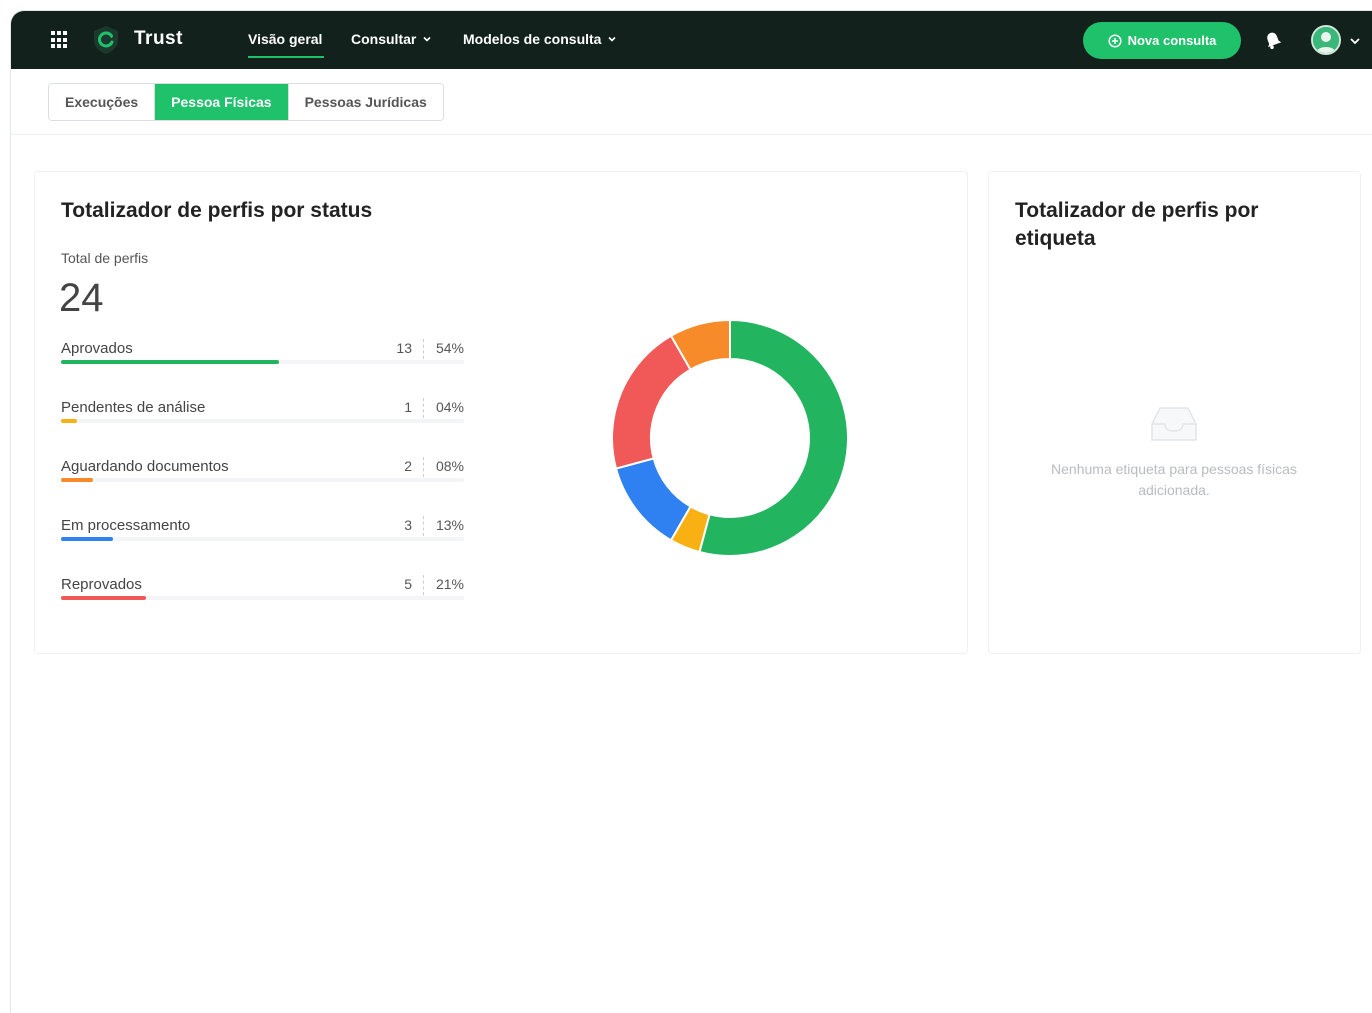 The height and width of the screenshot is (1013, 1372). Describe the element at coordinates (262, 418) in the screenshot. I see `status-row: Pendentes de análise 1 04%` at that location.